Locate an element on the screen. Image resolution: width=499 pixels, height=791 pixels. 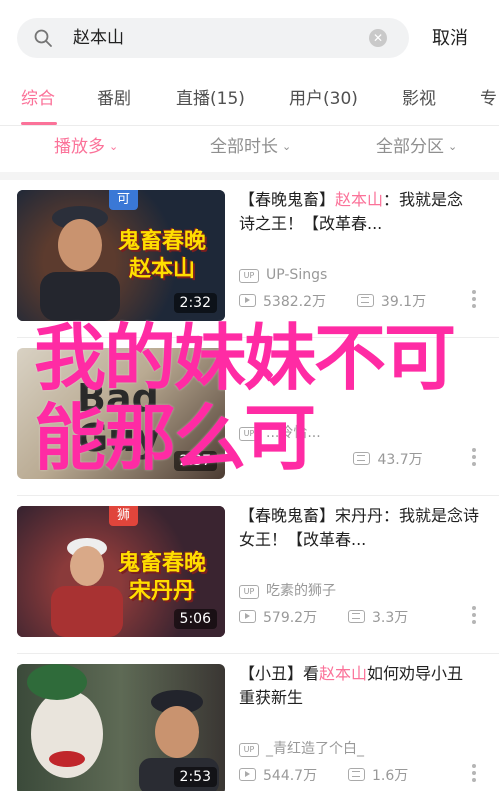
uploader-name: 吃素的狮子 is located at coordinates (301, 591).